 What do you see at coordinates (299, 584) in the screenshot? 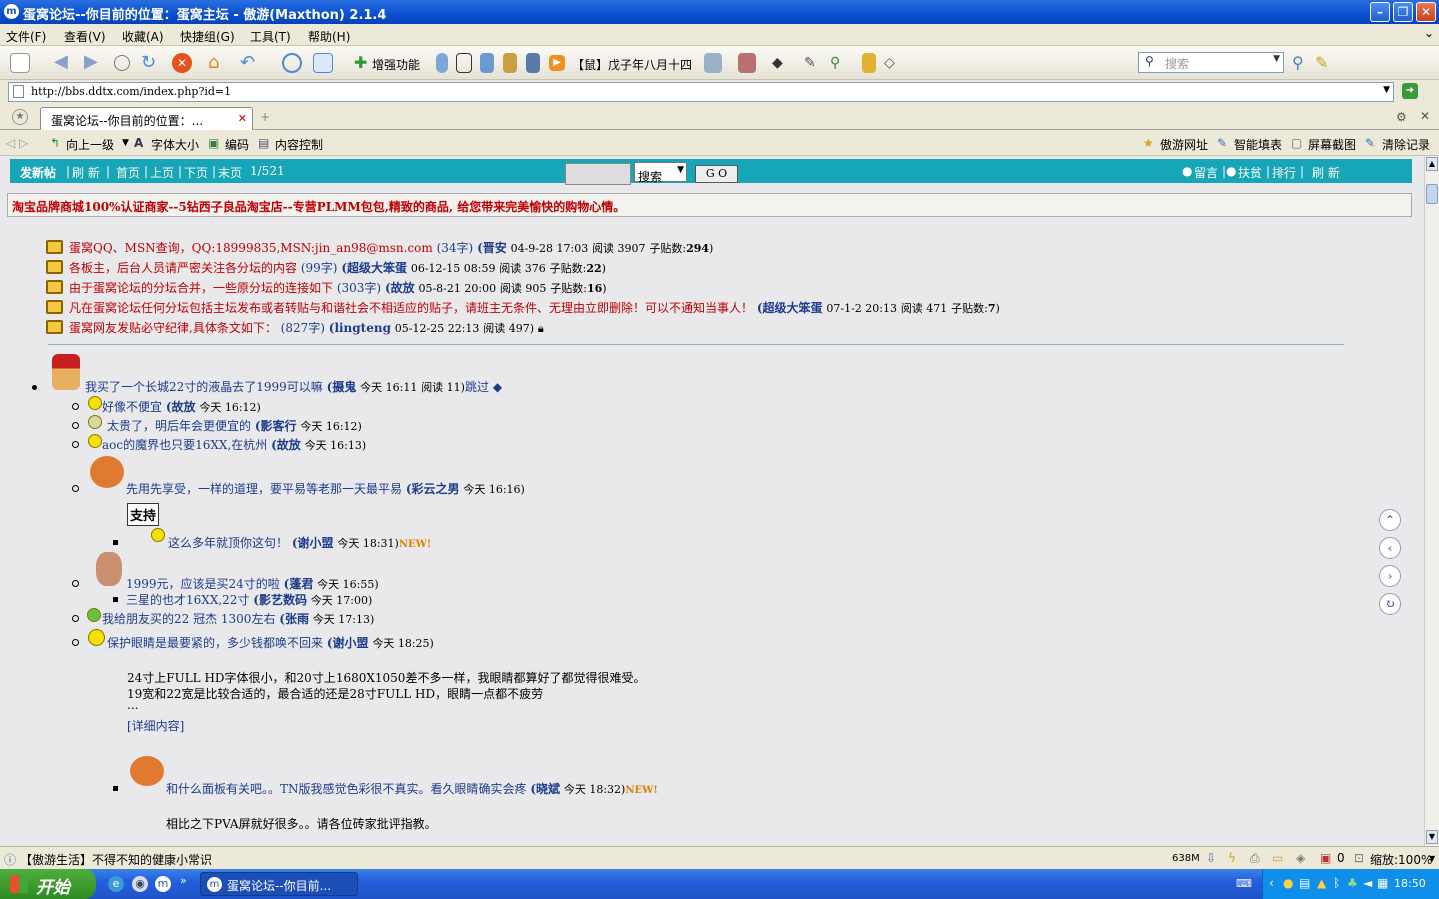
I see `reply-author: (蓬君` at bounding box center [299, 584].